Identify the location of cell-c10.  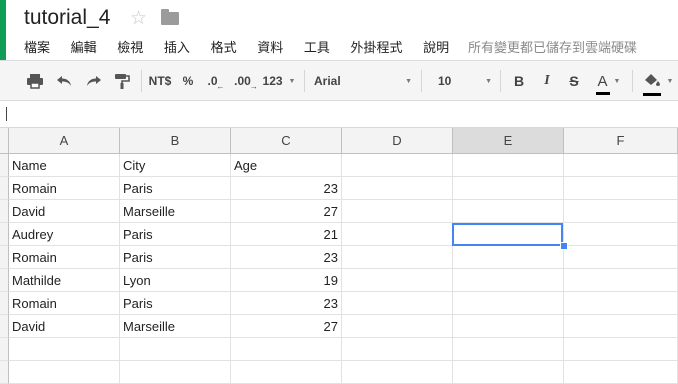
(286, 372).